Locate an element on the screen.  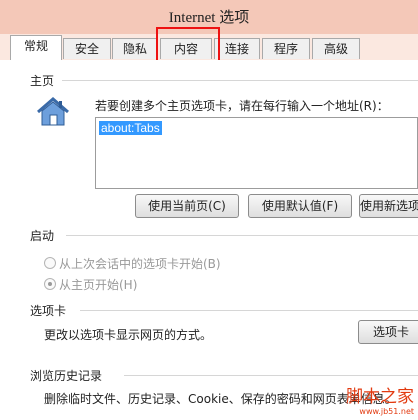
tabs-description: 更改以选项卡显示网页的方式。 is located at coordinates (128, 335).